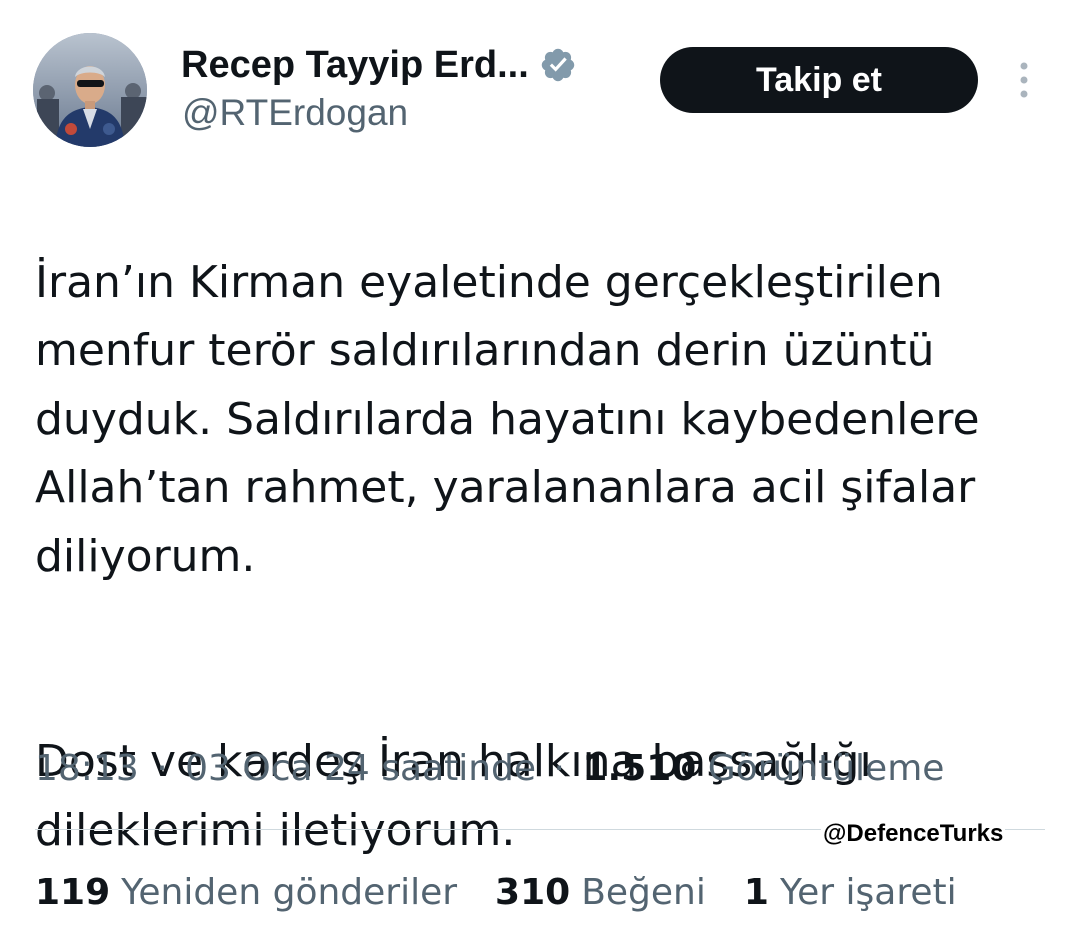 The image size is (1080, 943). Describe the element at coordinates (558, 65) in the screenshot. I see `verified-badge-icon` at that location.